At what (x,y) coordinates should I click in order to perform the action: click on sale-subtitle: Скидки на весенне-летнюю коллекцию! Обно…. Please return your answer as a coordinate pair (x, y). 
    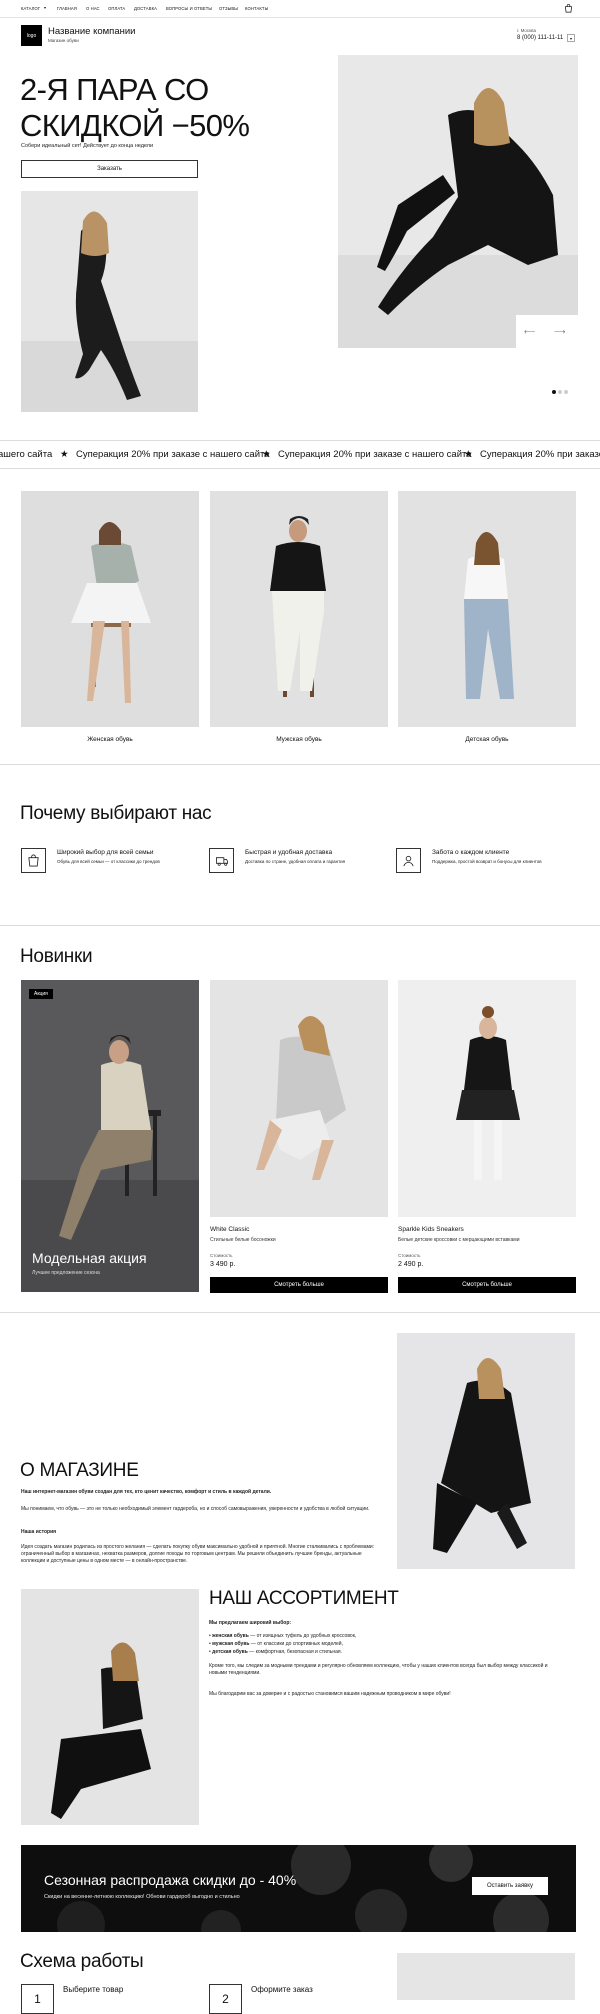
    Looking at the image, I should click on (142, 1897).